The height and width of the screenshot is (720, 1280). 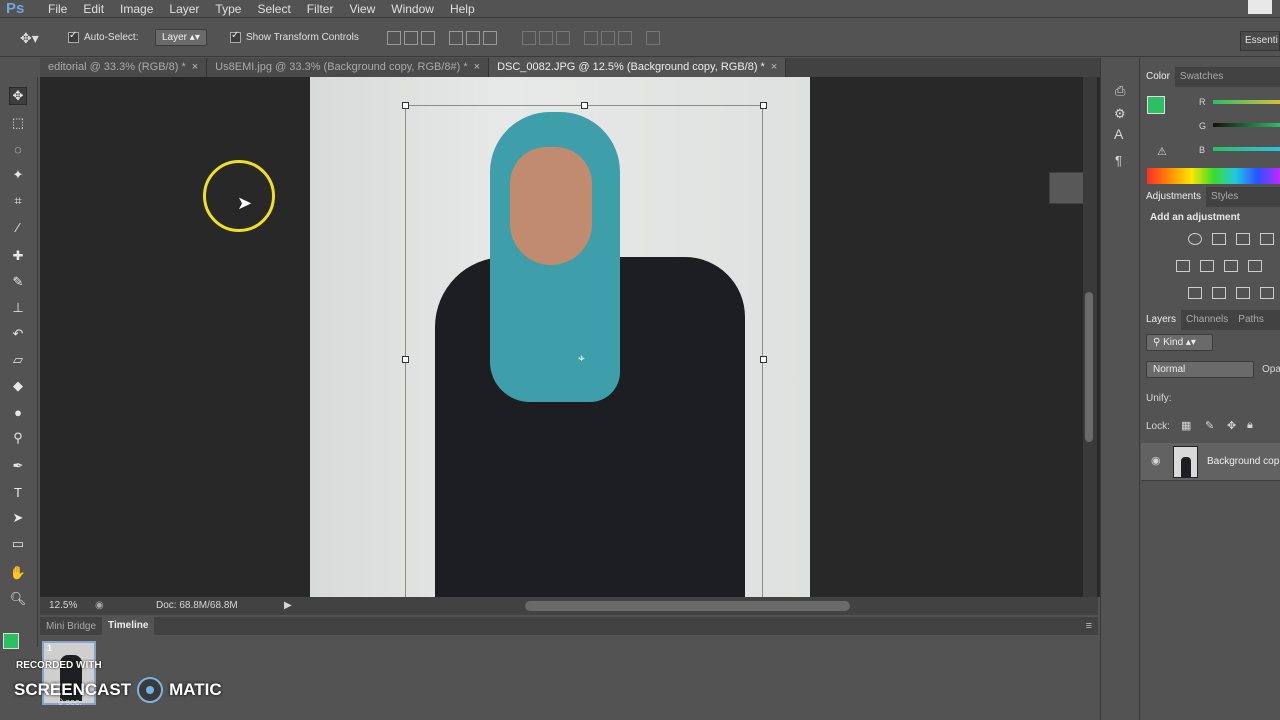 What do you see at coordinates (1068, 188) in the screenshot?
I see `collapsed-panel` at bounding box center [1068, 188].